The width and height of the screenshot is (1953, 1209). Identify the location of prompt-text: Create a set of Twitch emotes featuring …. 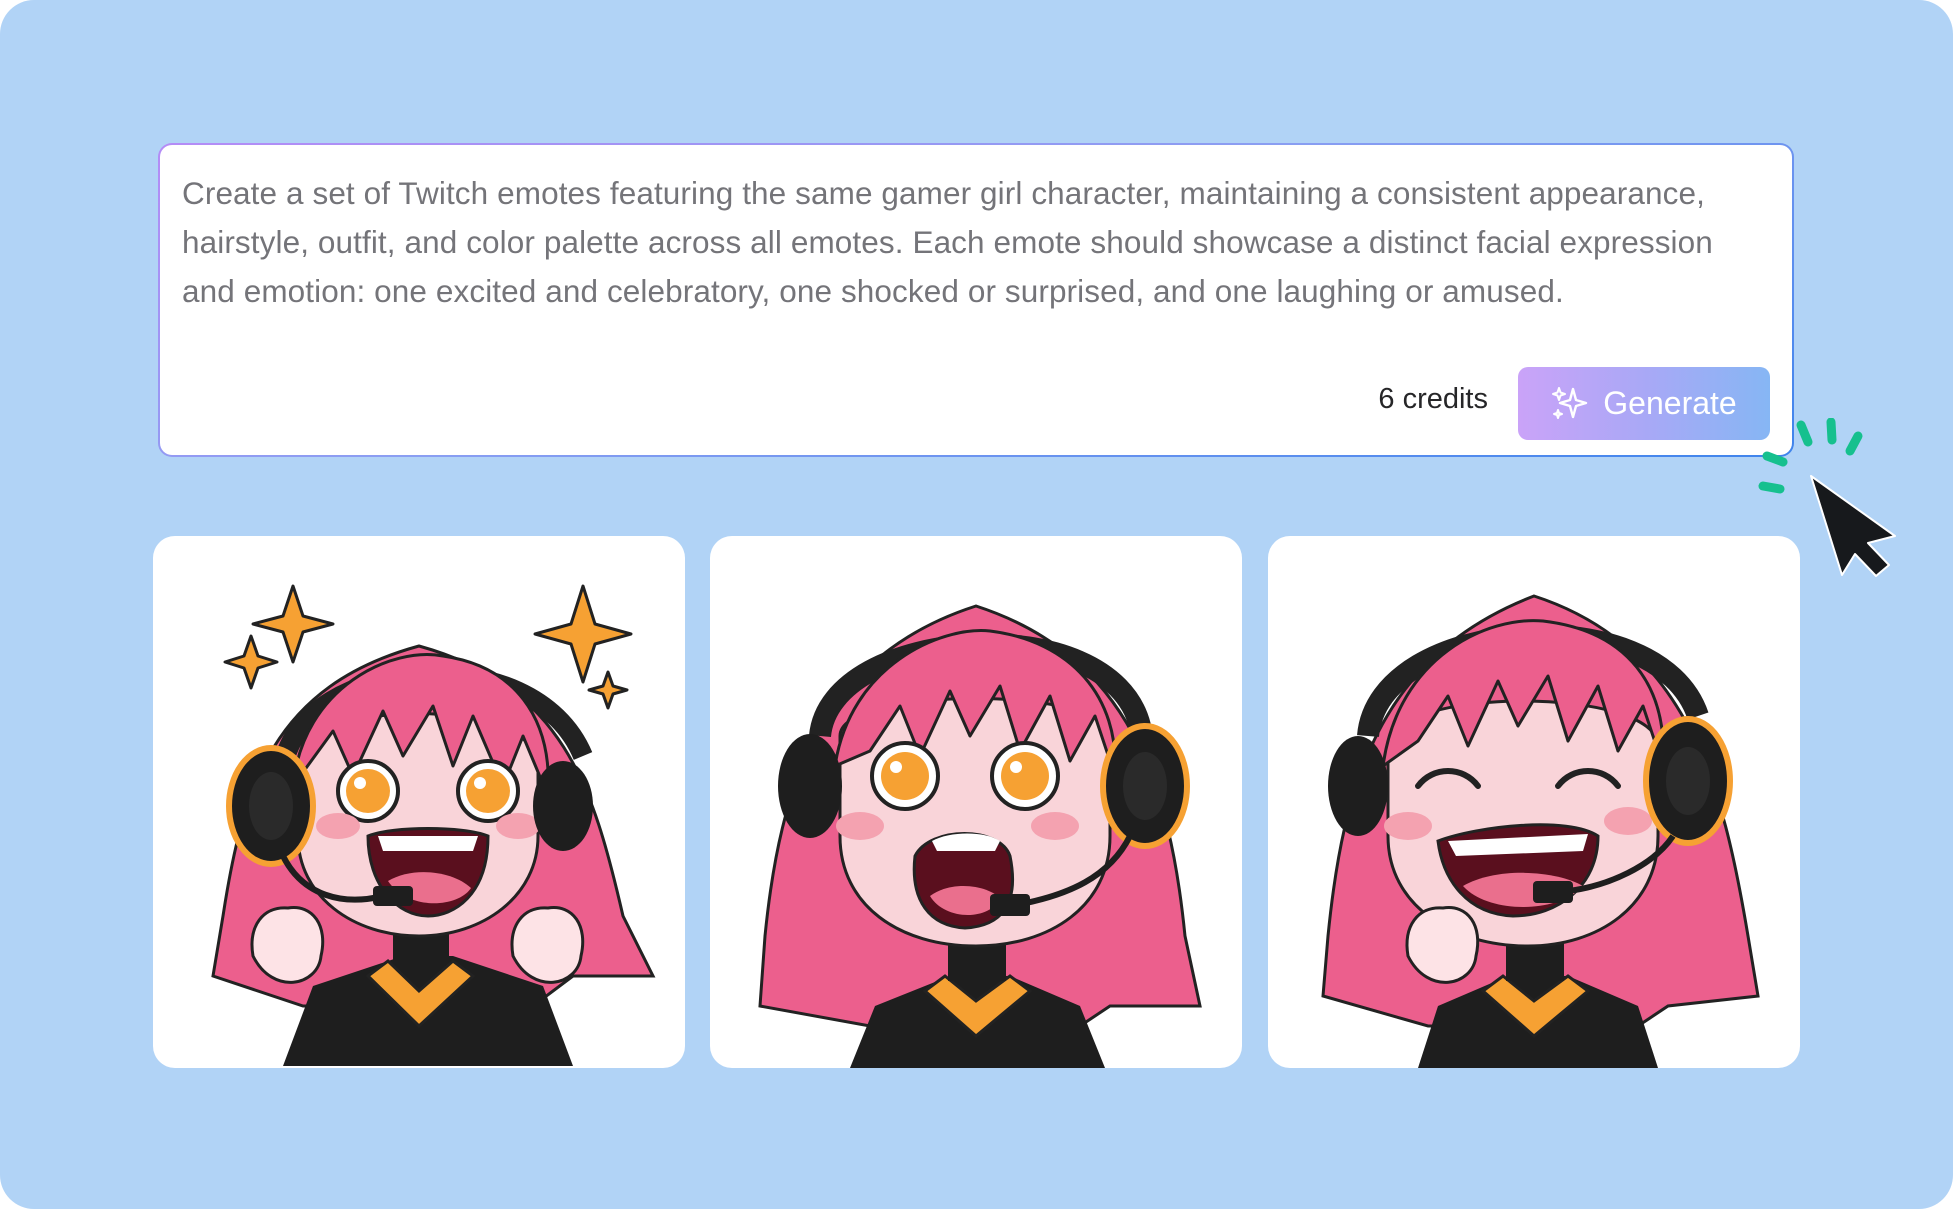
(977, 242).